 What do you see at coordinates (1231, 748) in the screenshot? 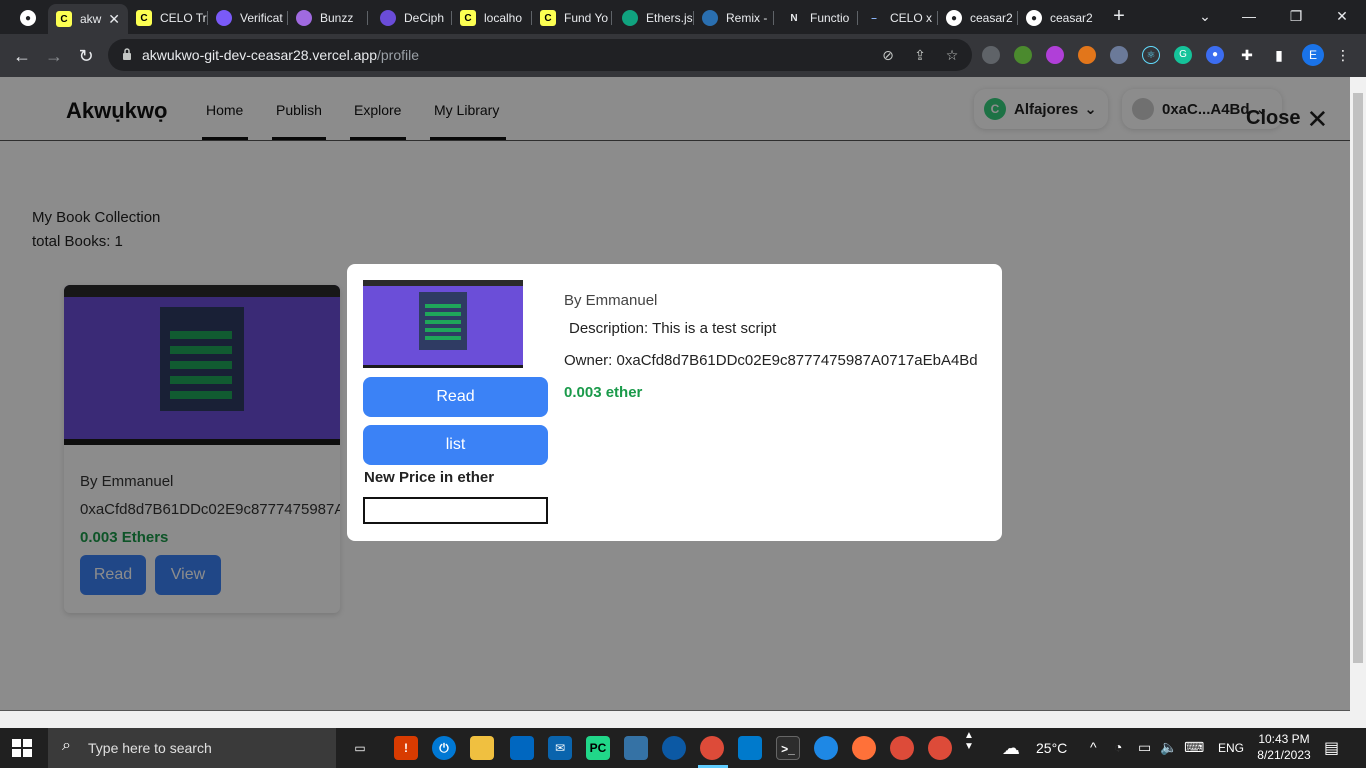
I see `language-indicator: ENG` at bounding box center [1231, 748].